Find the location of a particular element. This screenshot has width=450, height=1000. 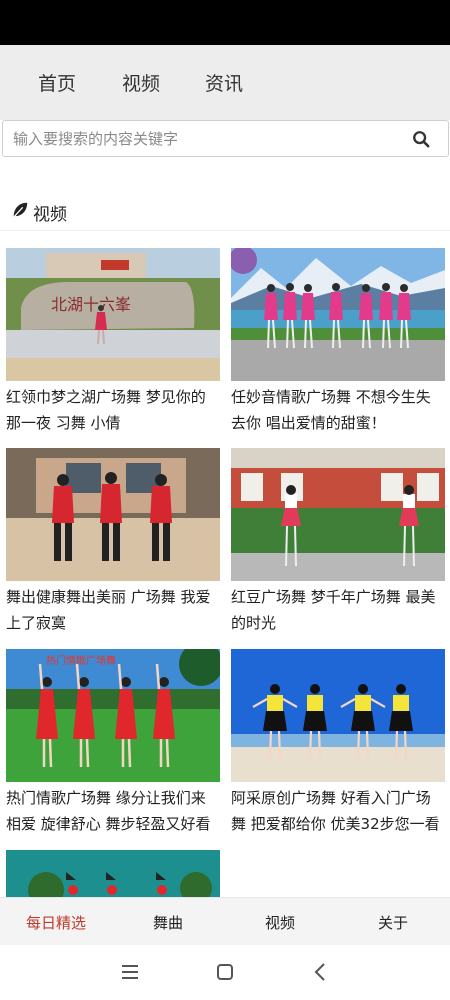

bottom-tab-bar: 每日精选 舞曲 视频 关于 is located at coordinates (225, 921).